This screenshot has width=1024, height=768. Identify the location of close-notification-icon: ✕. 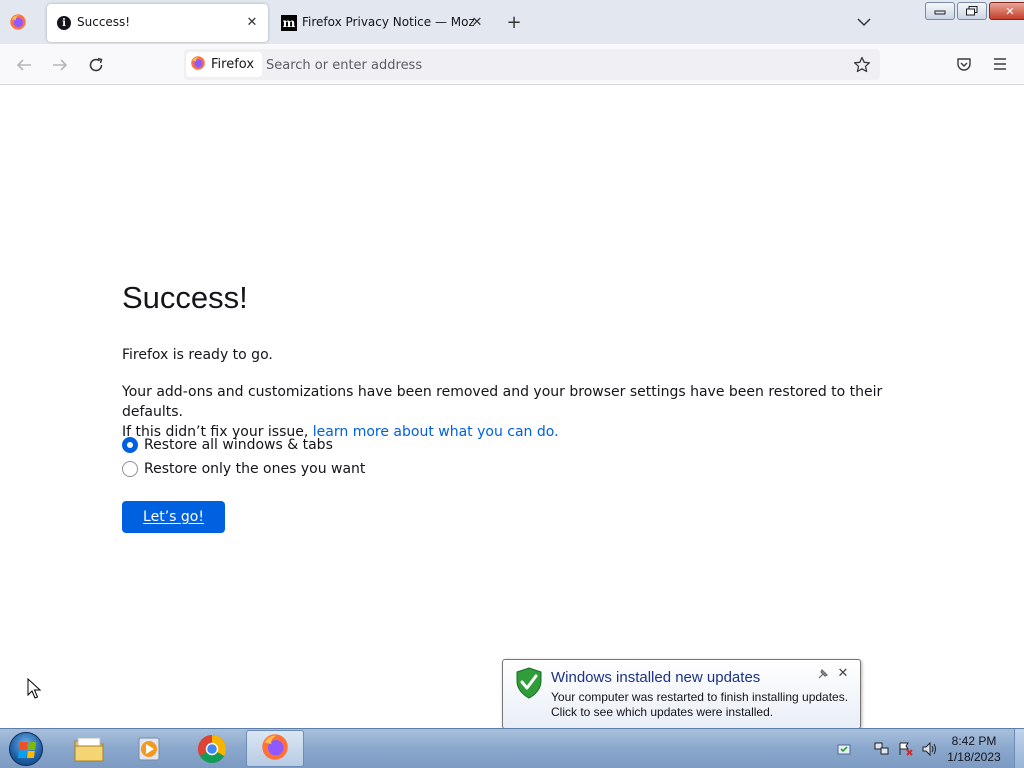
(843, 673).